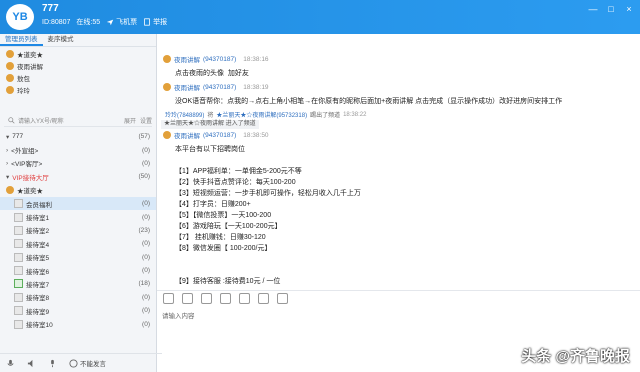 This screenshot has width=640, height=372. Describe the element at coordinates (24, 78) in the screenshot. I see `admin-item: 敖包` at that location.